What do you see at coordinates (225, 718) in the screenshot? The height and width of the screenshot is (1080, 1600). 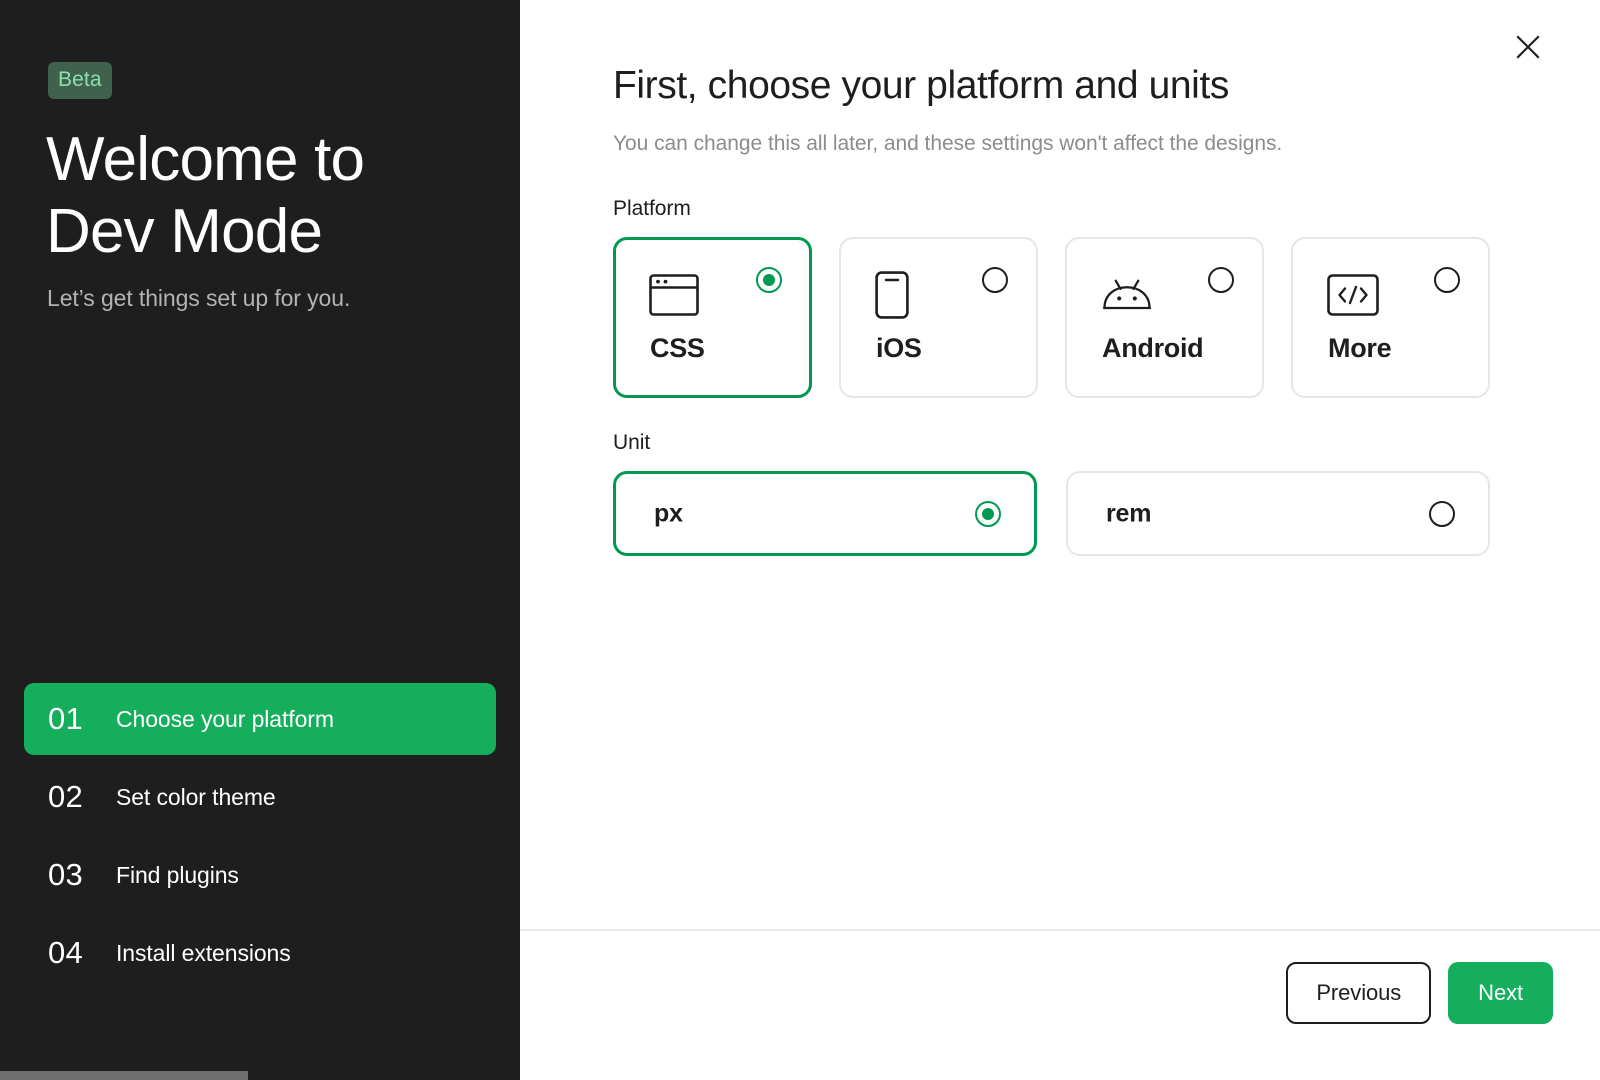 I see `step-label: Choose your platform` at bounding box center [225, 718].